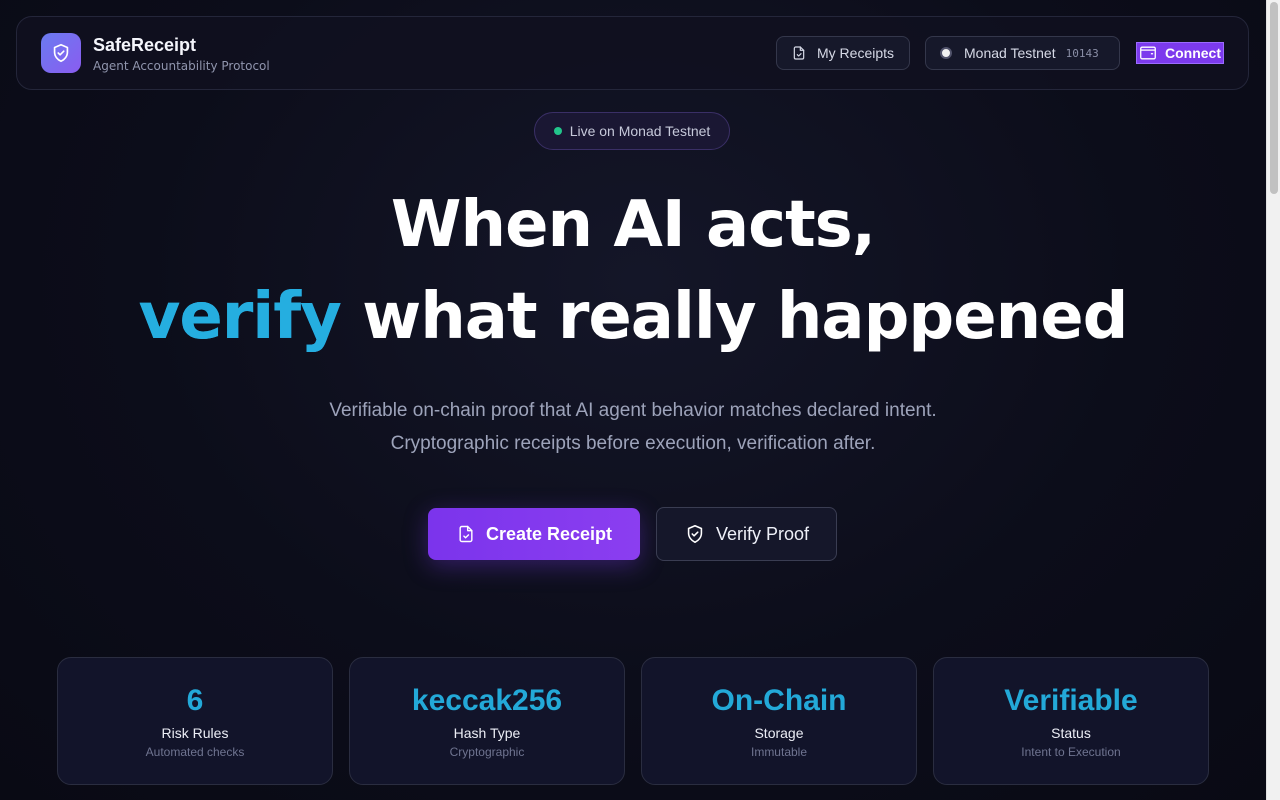  I want to click on page-scrollbar, so click(1273, 400).